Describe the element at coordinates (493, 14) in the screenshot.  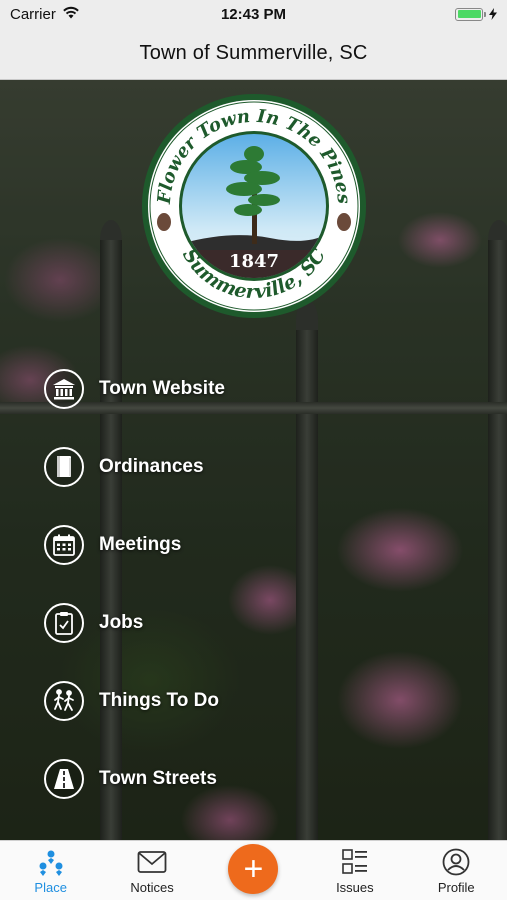
I see `charging-bolt-icon` at that location.